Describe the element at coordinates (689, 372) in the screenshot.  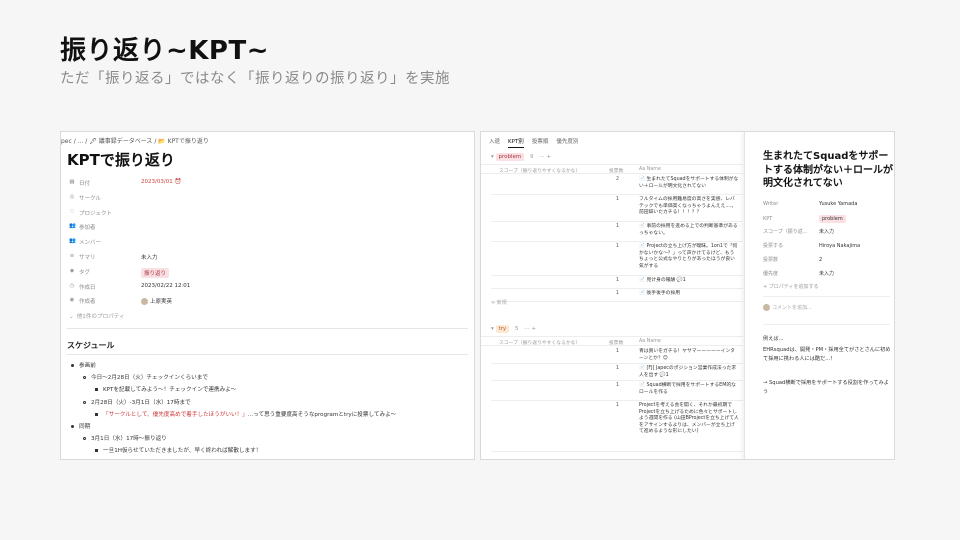
I see `row-title: 📄 [FJ] Japecのポジション営業作成法った求人を出す 💬1` at that location.